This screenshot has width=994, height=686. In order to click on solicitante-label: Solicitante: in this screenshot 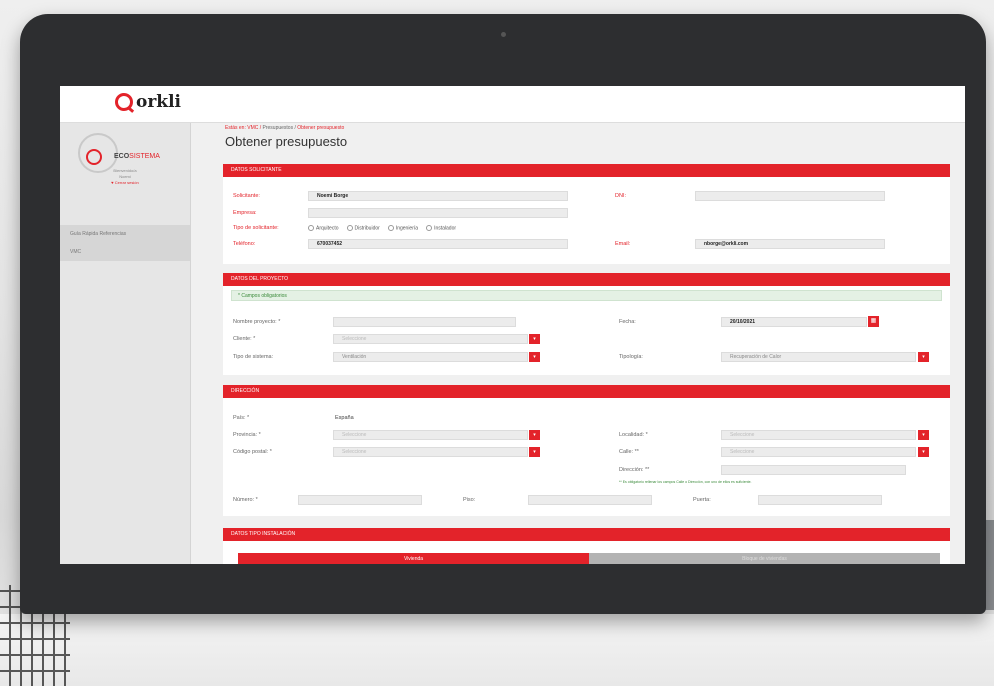, I will do `click(246, 196)`.